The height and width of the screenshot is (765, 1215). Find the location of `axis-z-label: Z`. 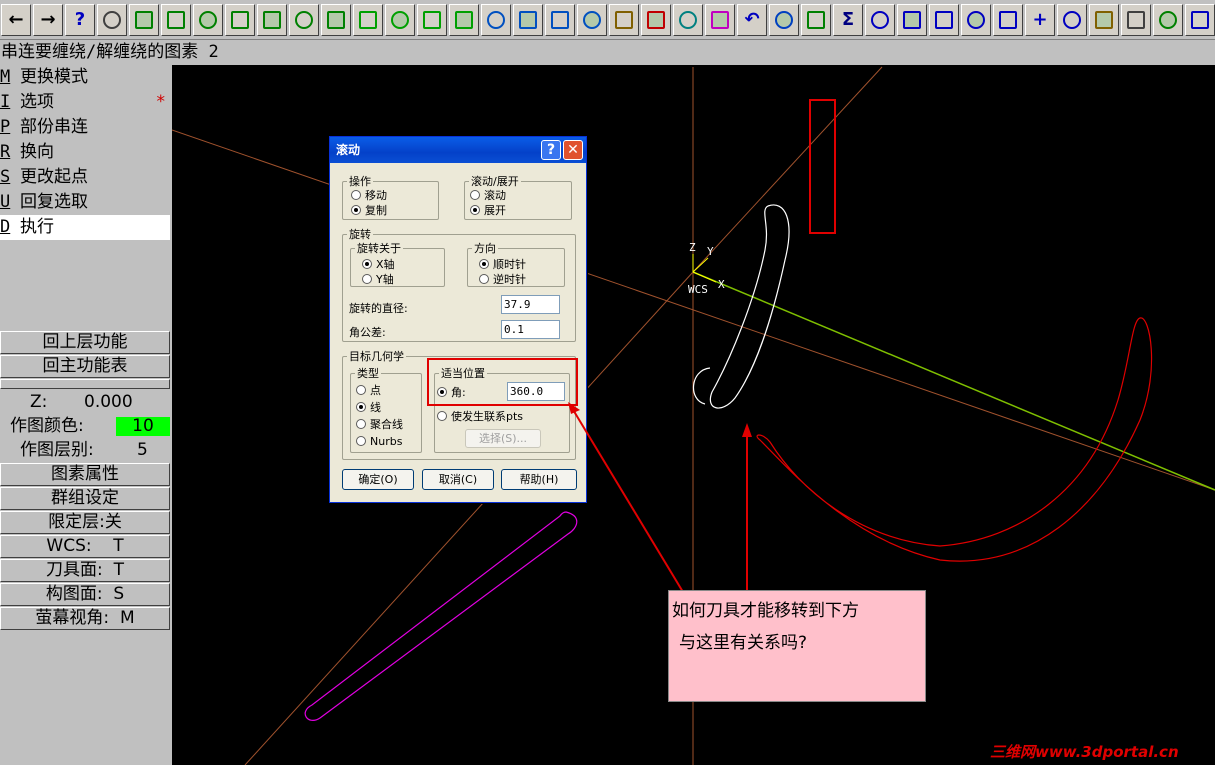

axis-z-label: Z is located at coordinates (692, 247).